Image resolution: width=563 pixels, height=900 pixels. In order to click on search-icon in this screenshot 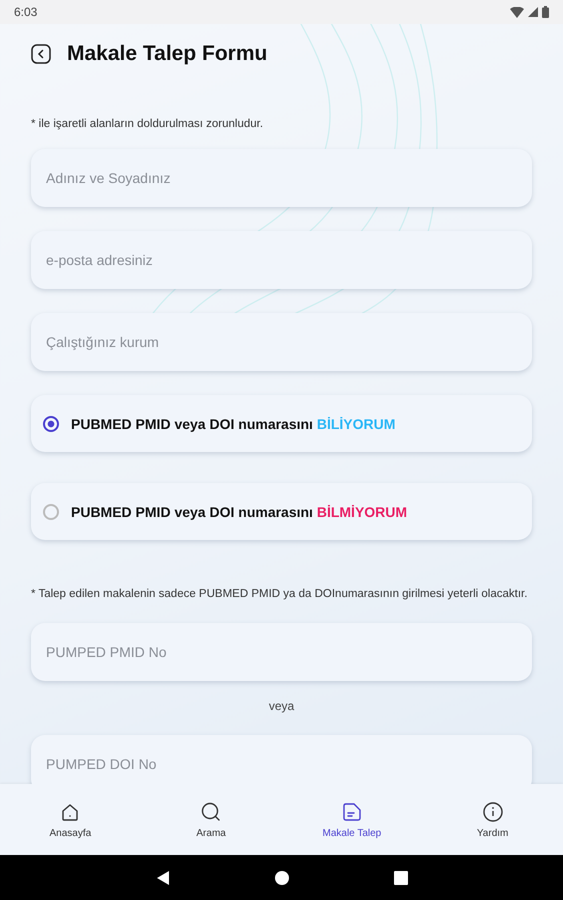, I will do `click(211, 811)`.